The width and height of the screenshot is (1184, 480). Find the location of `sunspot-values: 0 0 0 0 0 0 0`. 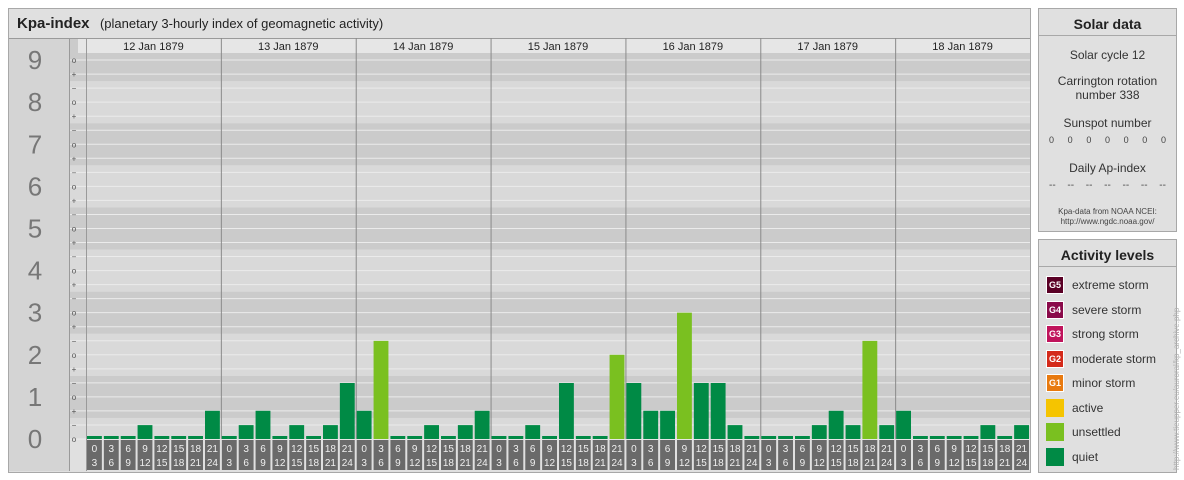

sunspot-values: 0 0 0 0 0 0 0 is located at coordinates (1107, 140).